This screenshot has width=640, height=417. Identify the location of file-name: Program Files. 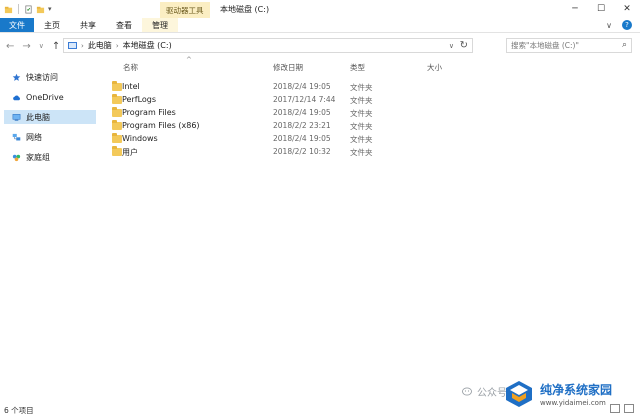
(149, 112).